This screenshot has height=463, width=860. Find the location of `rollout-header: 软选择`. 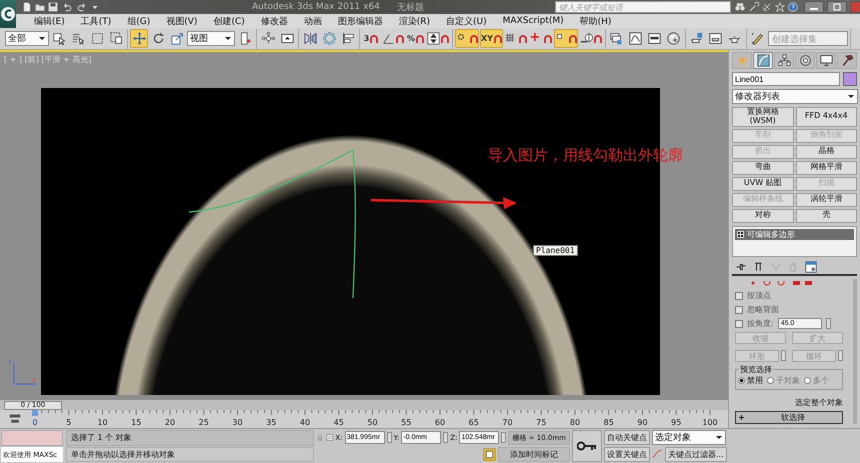

rollout-header: 软选择 is located at coordinates (789, 417).